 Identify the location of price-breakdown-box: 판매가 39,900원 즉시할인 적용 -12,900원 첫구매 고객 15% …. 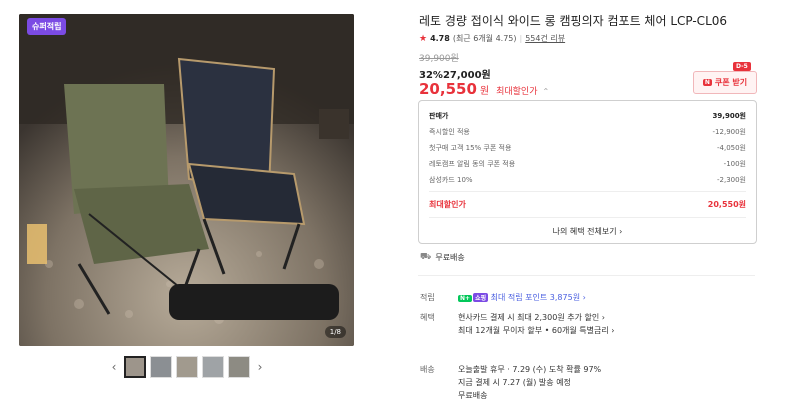
(587, 172).